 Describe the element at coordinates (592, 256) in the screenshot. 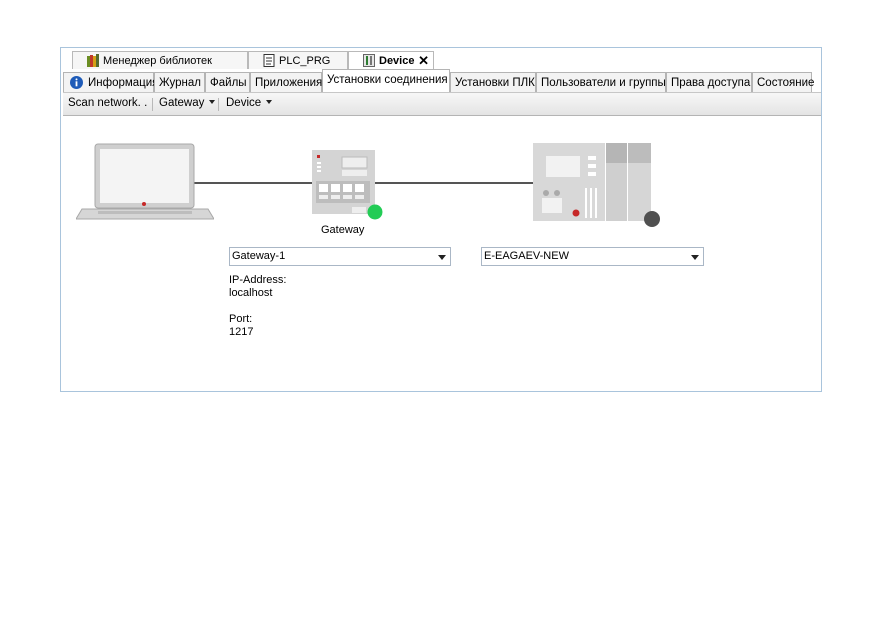

I see `device-select: E-EAGAEV-NEW` at that location.